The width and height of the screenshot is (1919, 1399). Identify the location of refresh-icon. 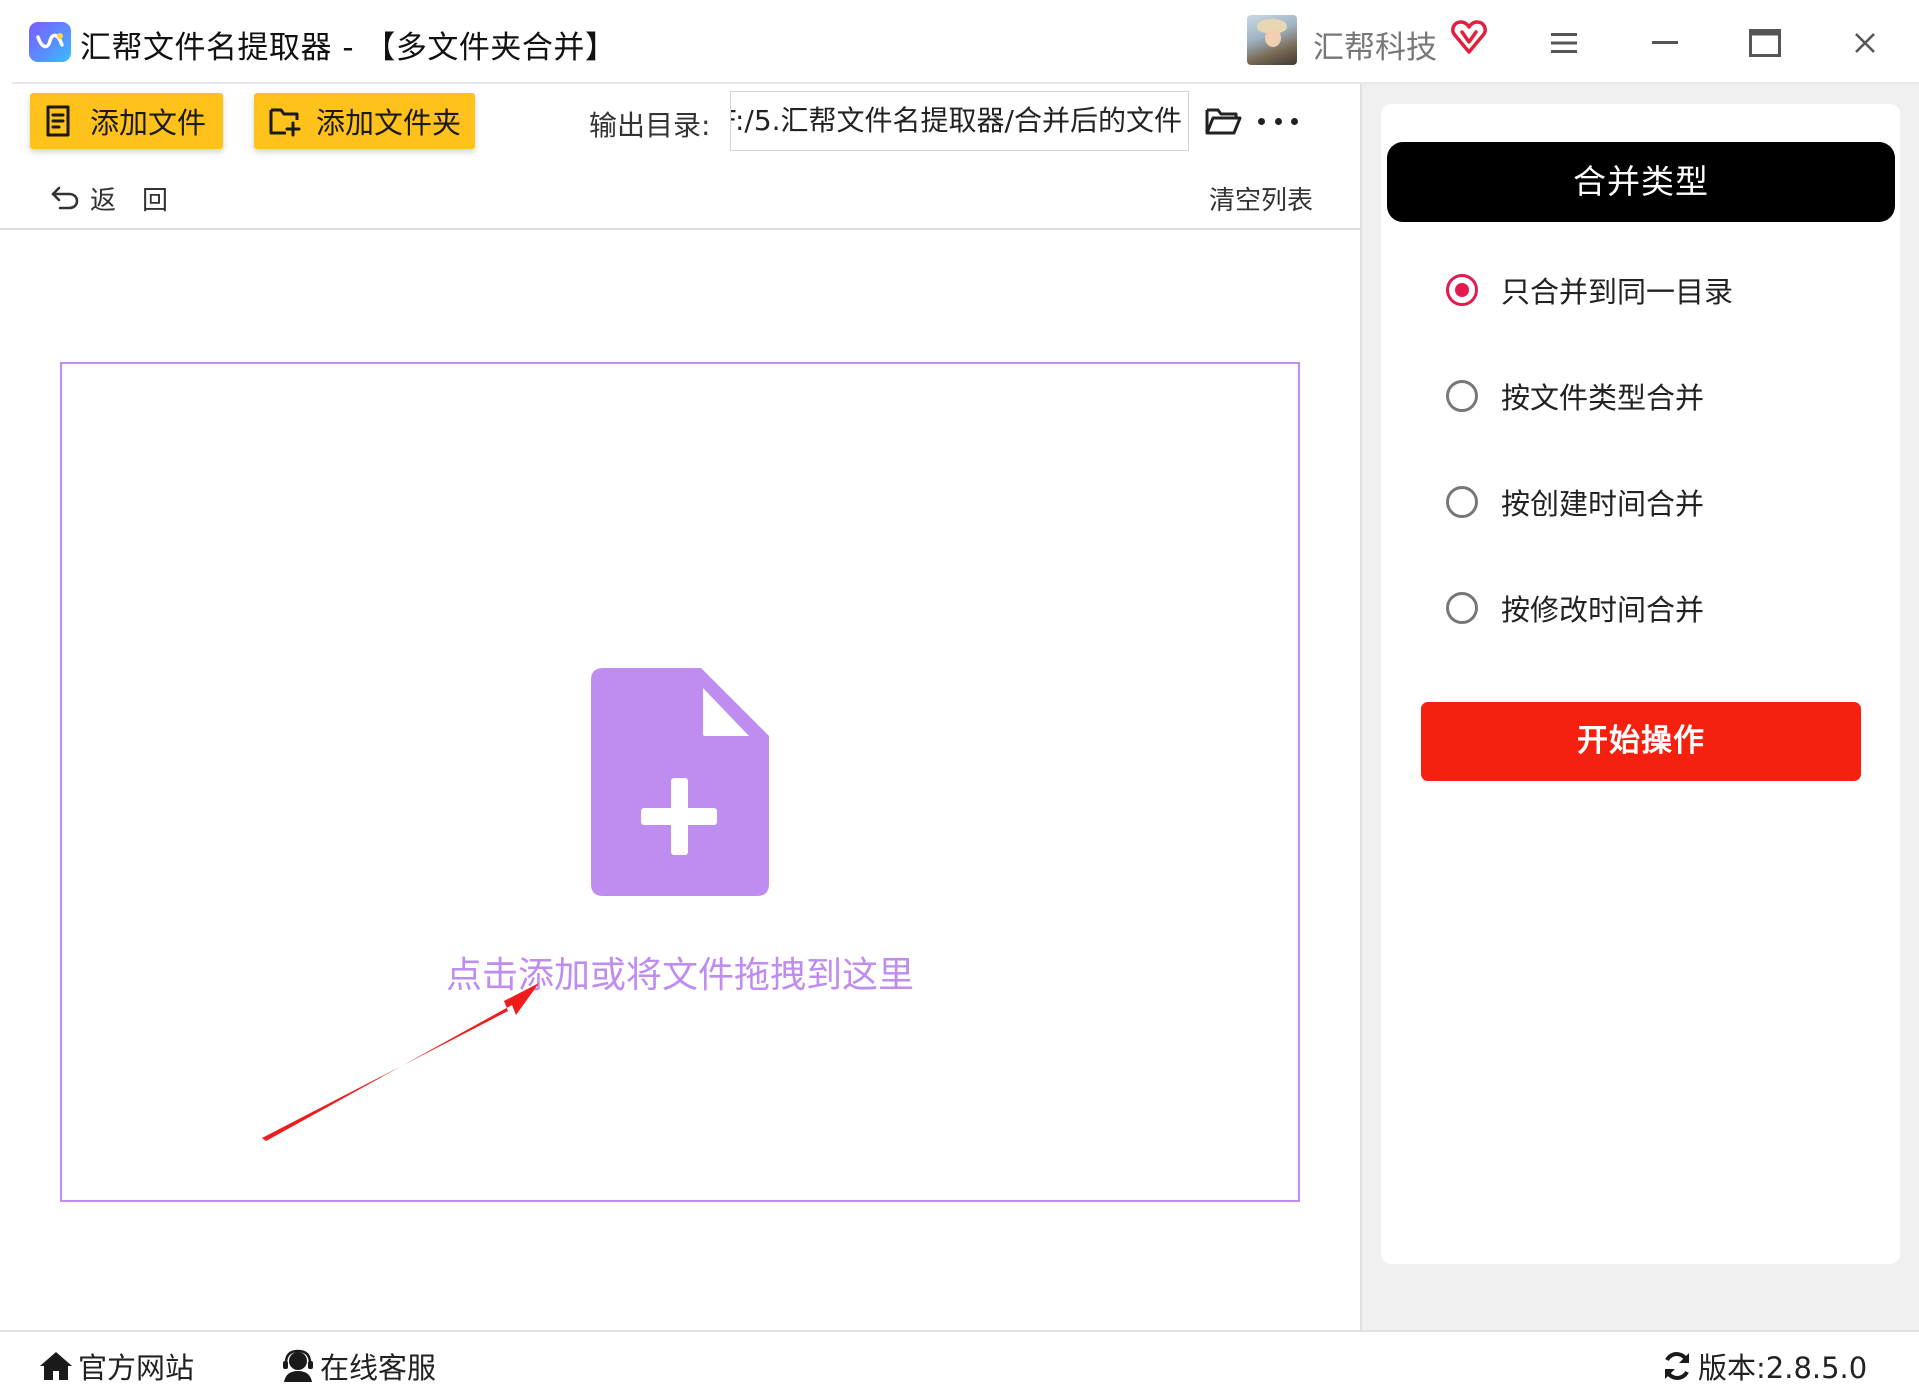
(1677, 1366).